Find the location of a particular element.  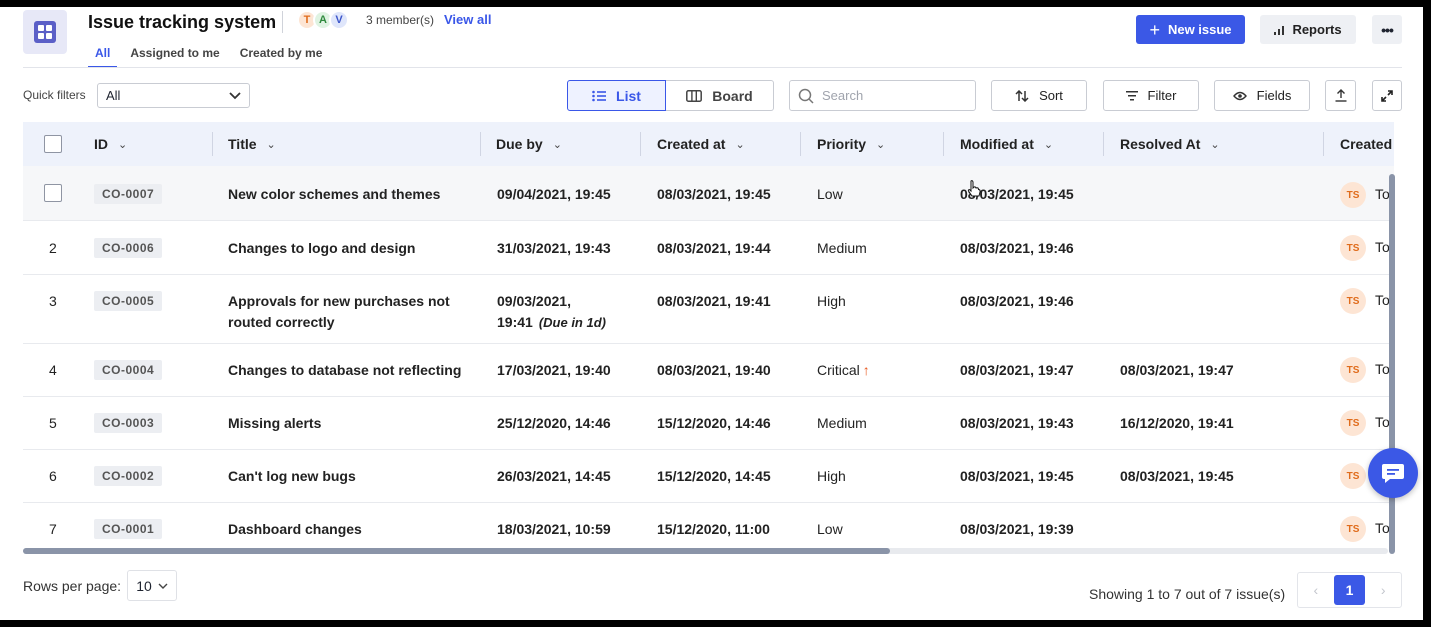

filter-button: Filter is located at coordinates (1151, 95).